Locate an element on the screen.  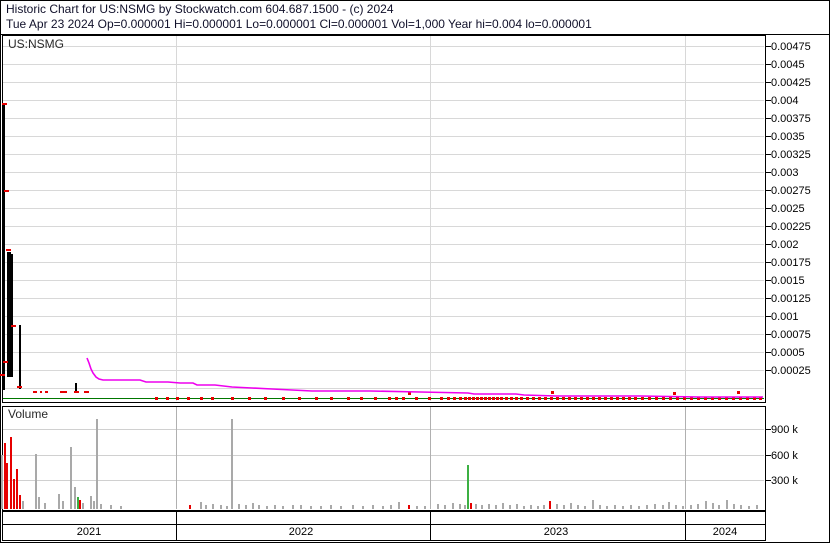
price-axis-label: 0.00425 is located at coordinates (791, 83).